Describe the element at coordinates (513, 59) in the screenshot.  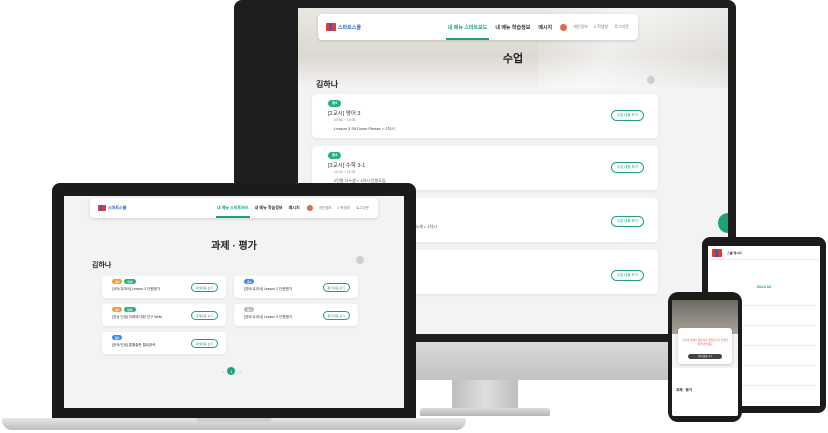
I see `page-title: 수업` at that location.